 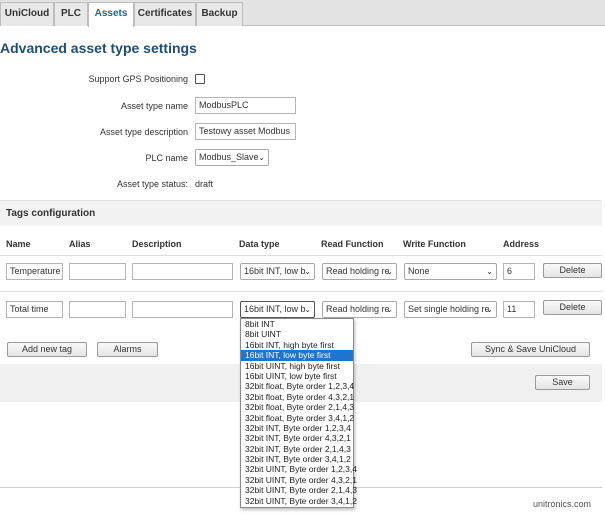 What do you see at coordinates (259, 244) in the screenshot?
I see `column-data-type: Data type` at bounding box center [259, 244].